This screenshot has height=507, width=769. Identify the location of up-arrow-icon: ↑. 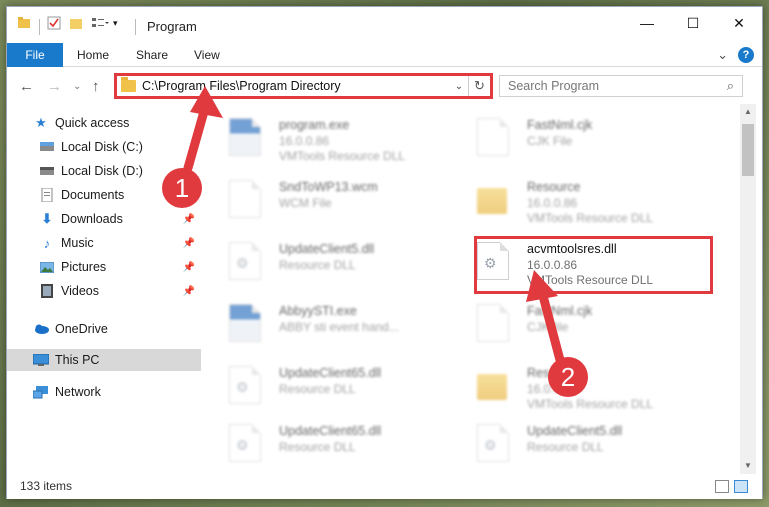
(96, 86).